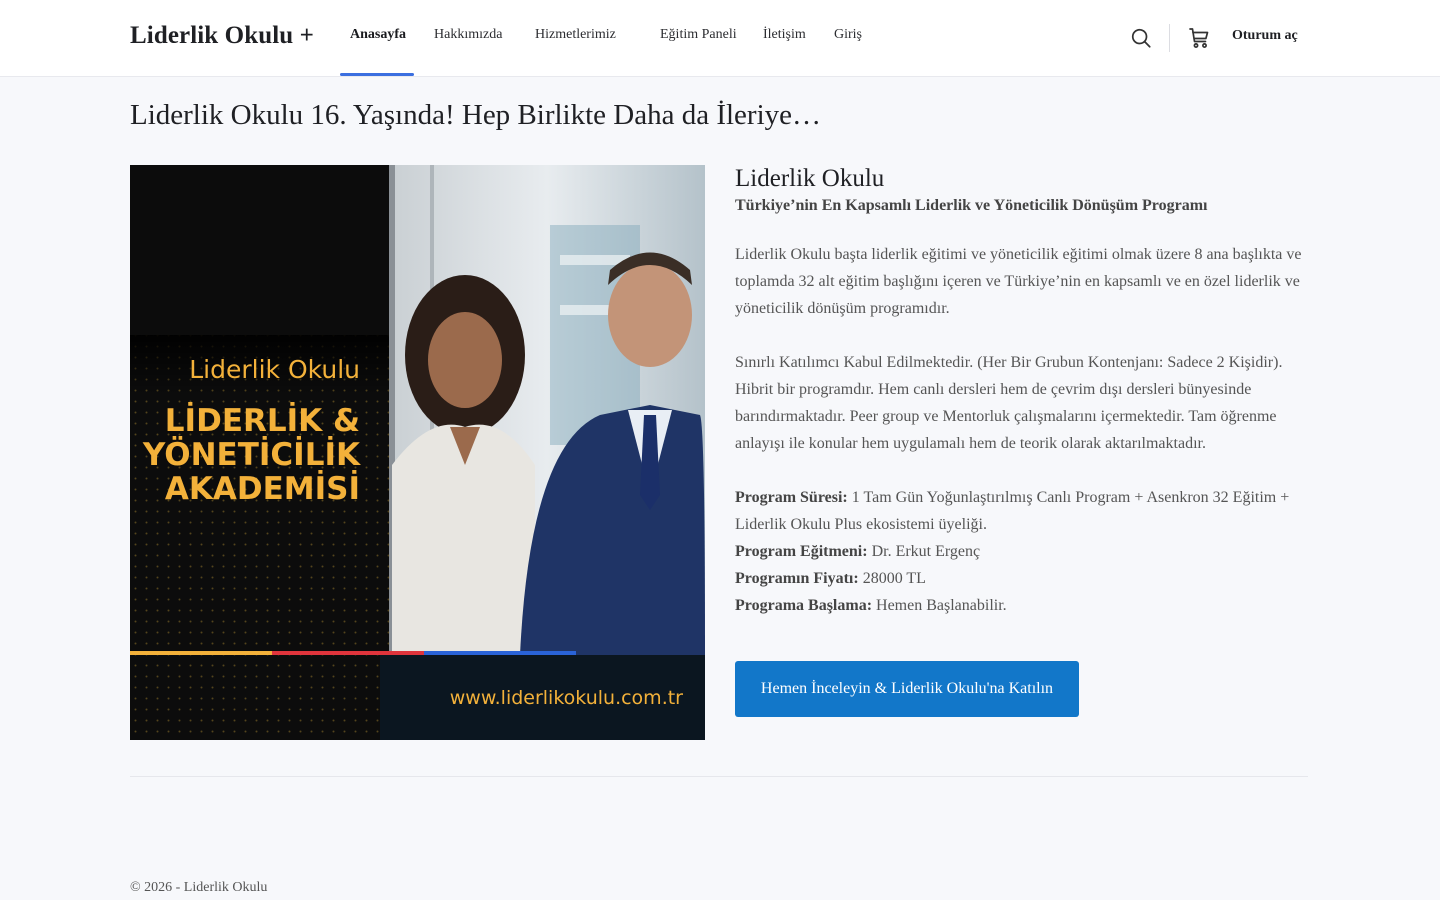 This screenshot has width=1440, height=900. I want to click on nav-item-giris: Giriş, so click(848, 35).